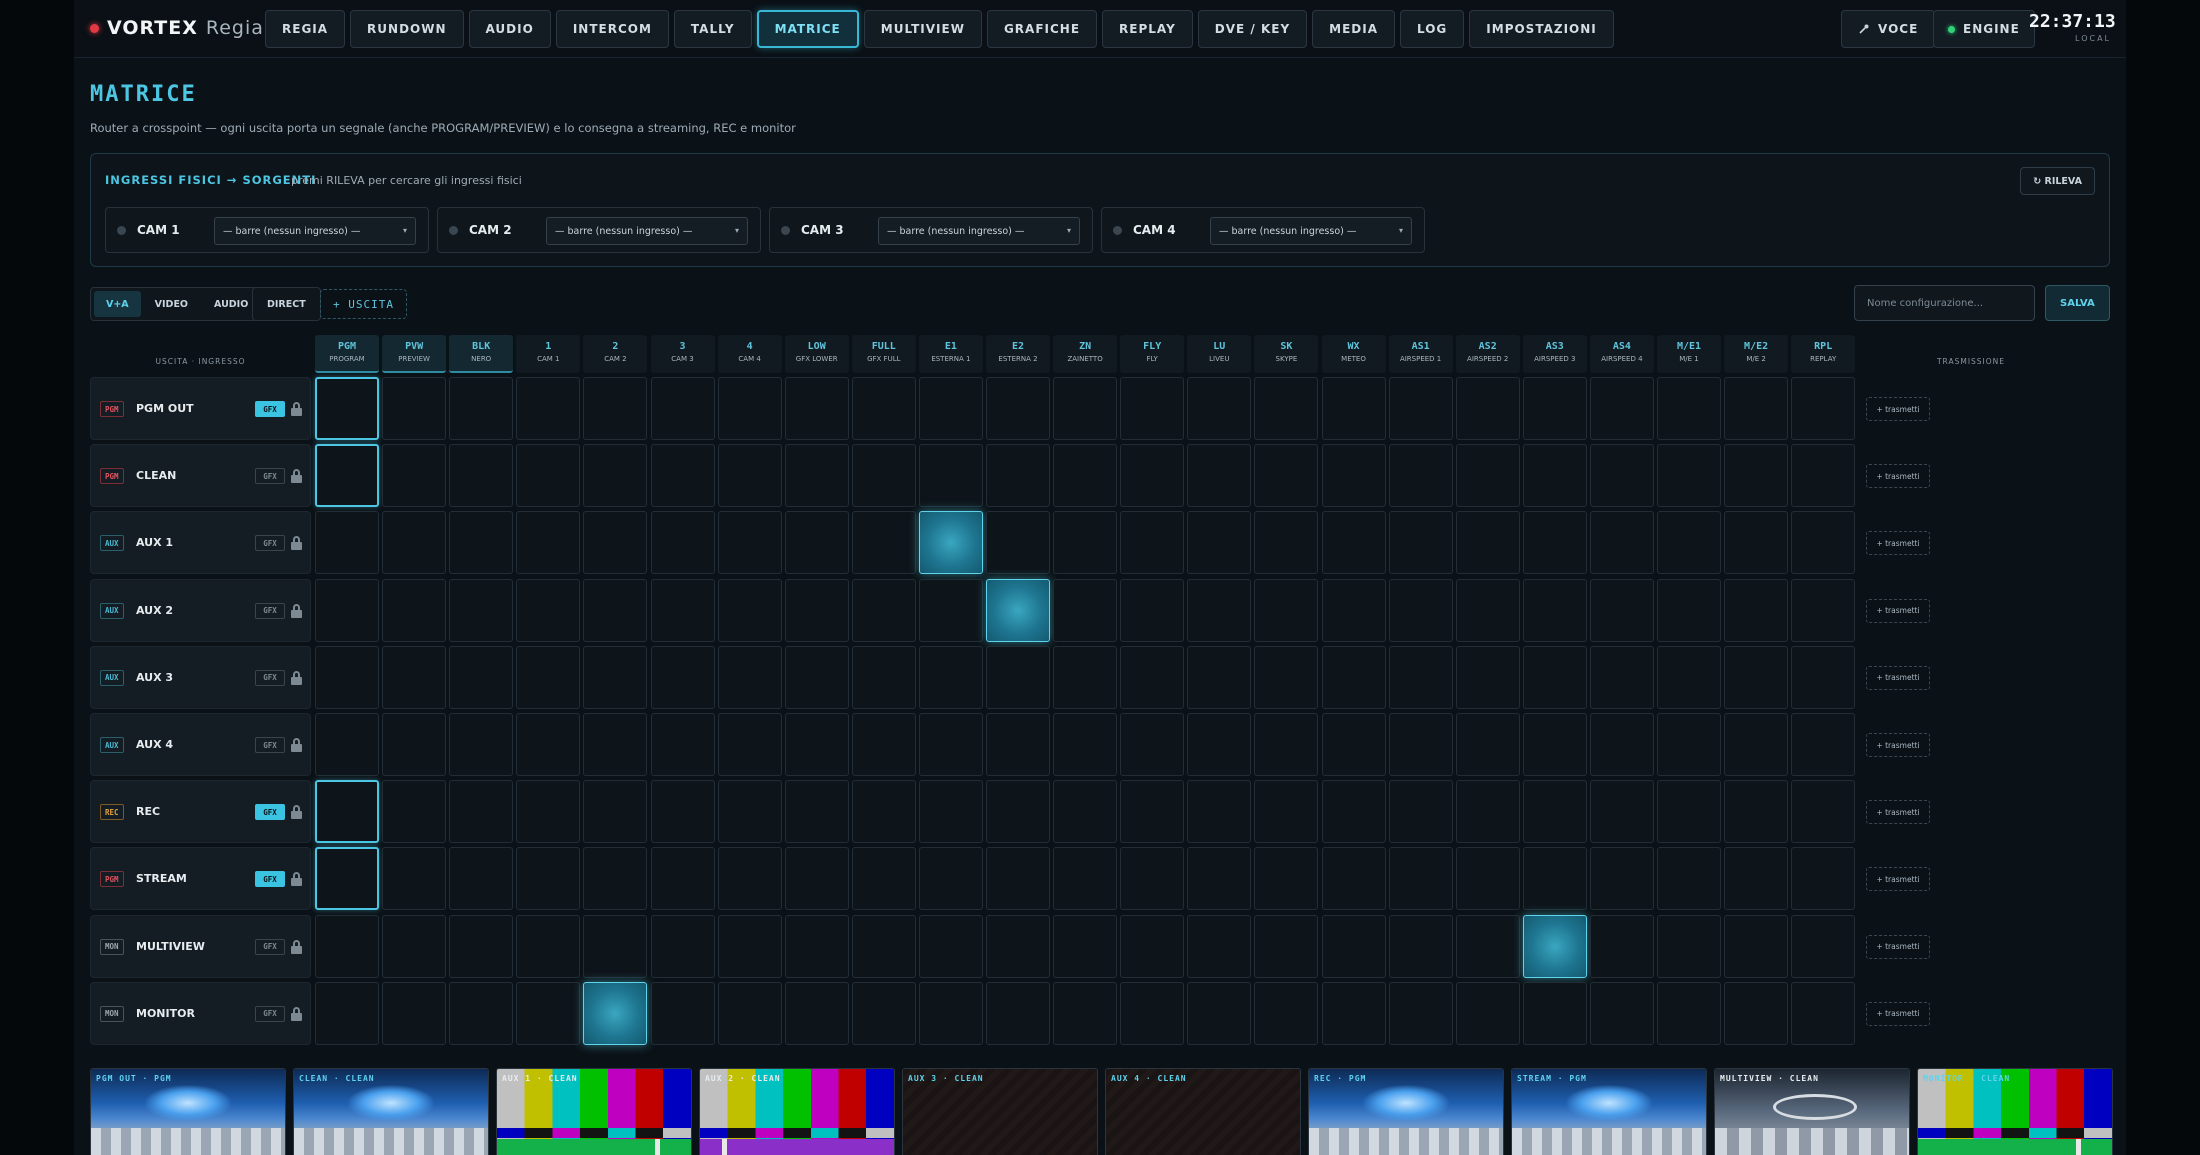  What do you see at coordinates (1756, 354) in the screenshot?
I see `column-header-m-e2: M/E2 M/E 2` at bounding box center [1756, 354].